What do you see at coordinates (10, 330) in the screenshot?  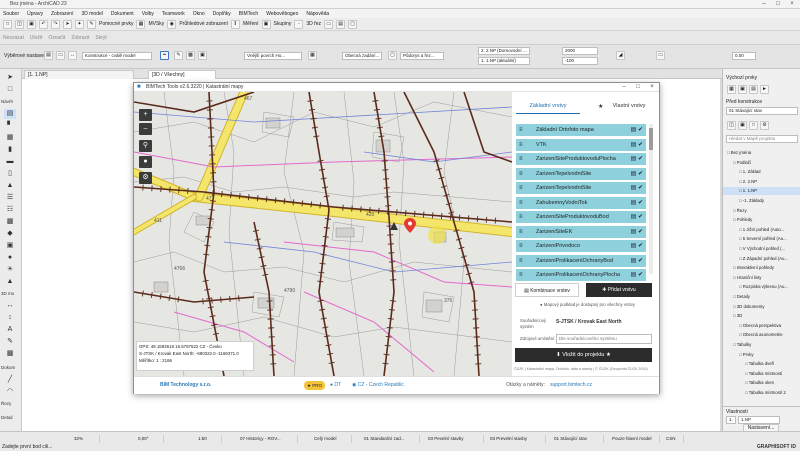 I see `text-tool-icon: A` at bounding box center [10, 330].